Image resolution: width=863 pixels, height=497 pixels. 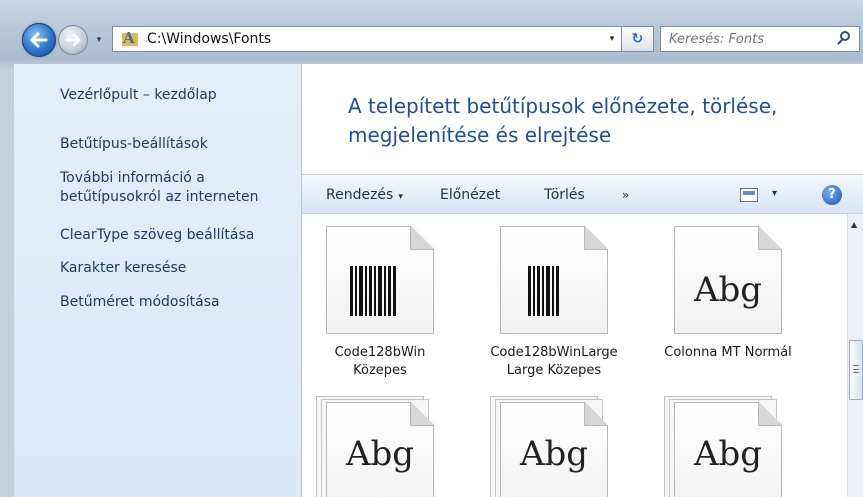 What do you see at coordinates (380, 361) in the screenshot?
I see `font-name: Code128bWin Közepes` at bounding box center [380, 361].